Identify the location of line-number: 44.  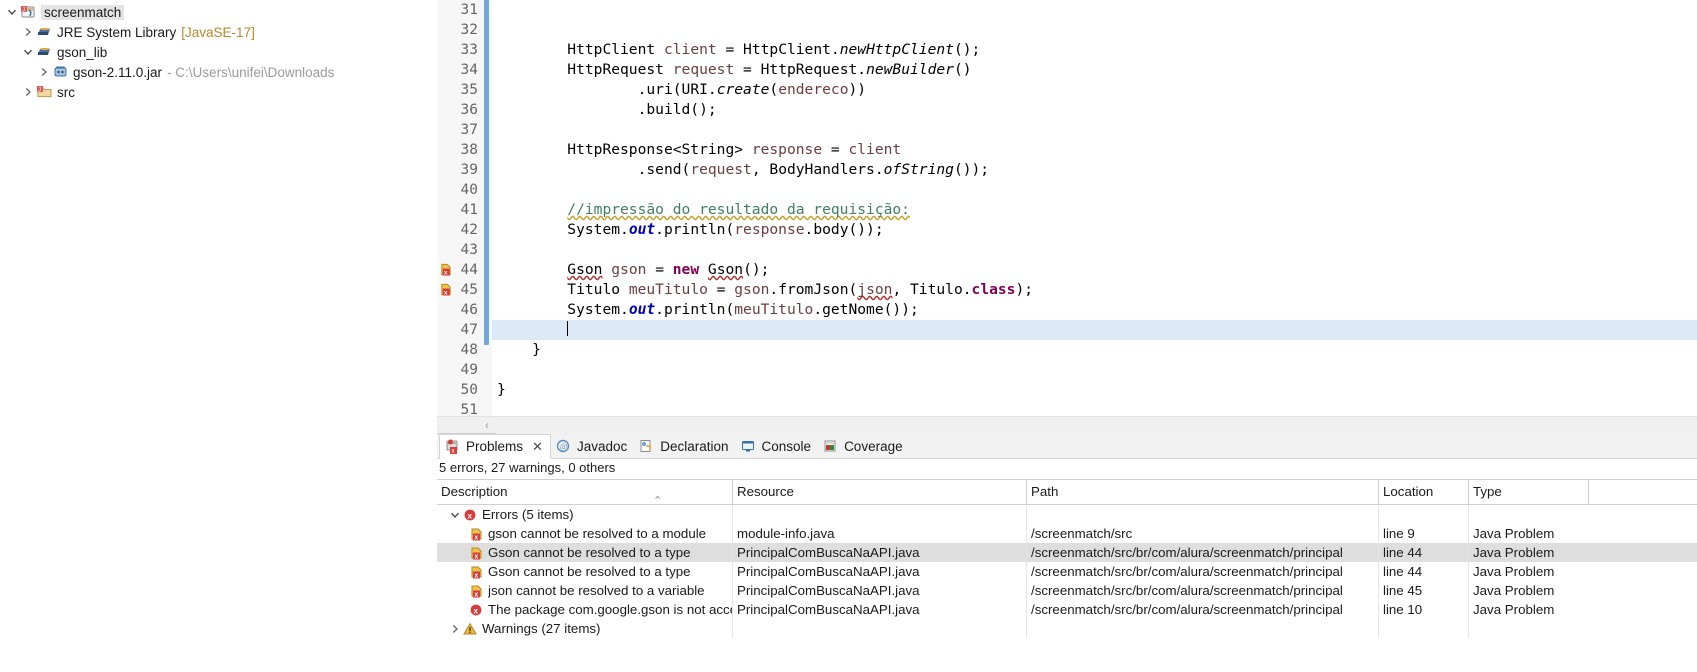
(469, 270).